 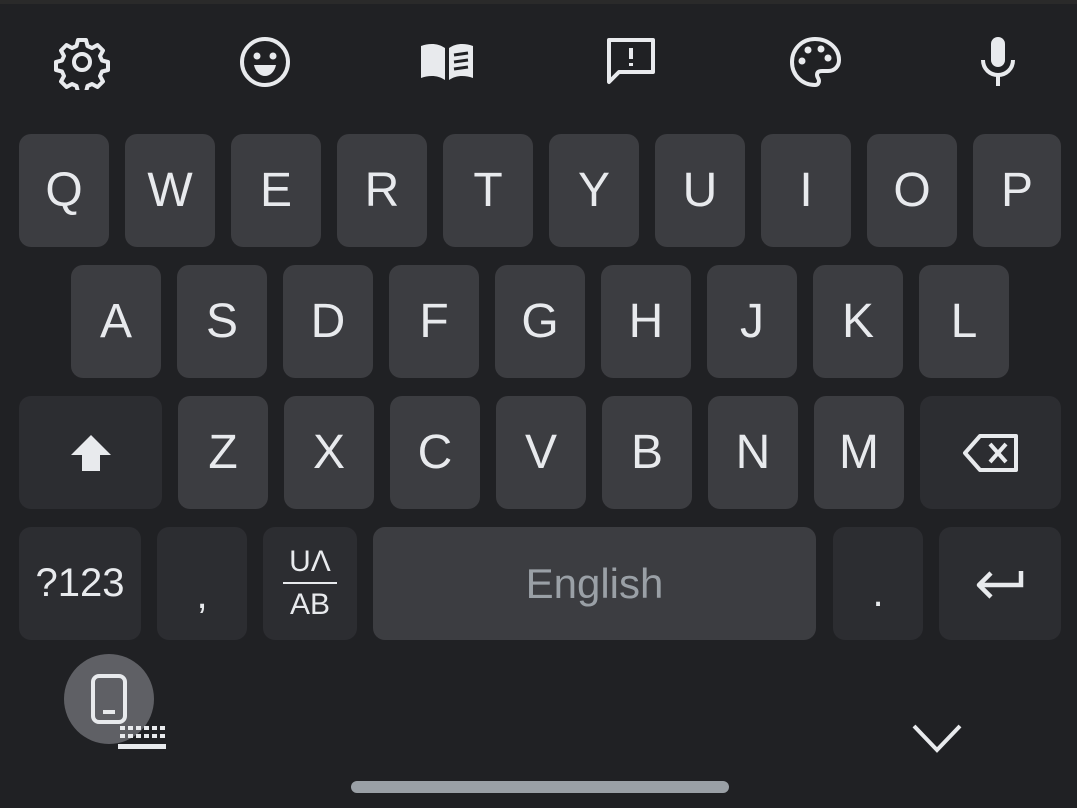 I want to click on key-label: U, so click(x=700, y=190).